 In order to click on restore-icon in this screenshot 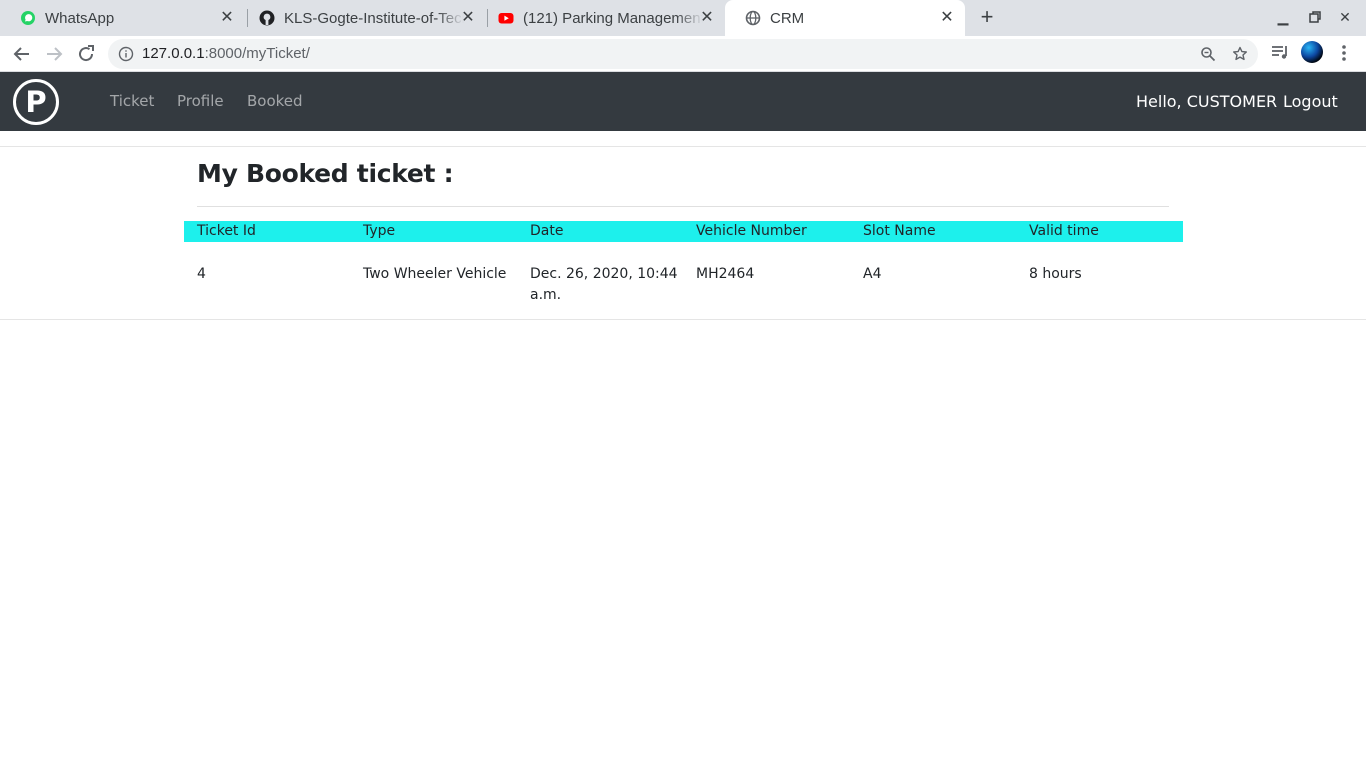, I will do `click(1315, 17)`.